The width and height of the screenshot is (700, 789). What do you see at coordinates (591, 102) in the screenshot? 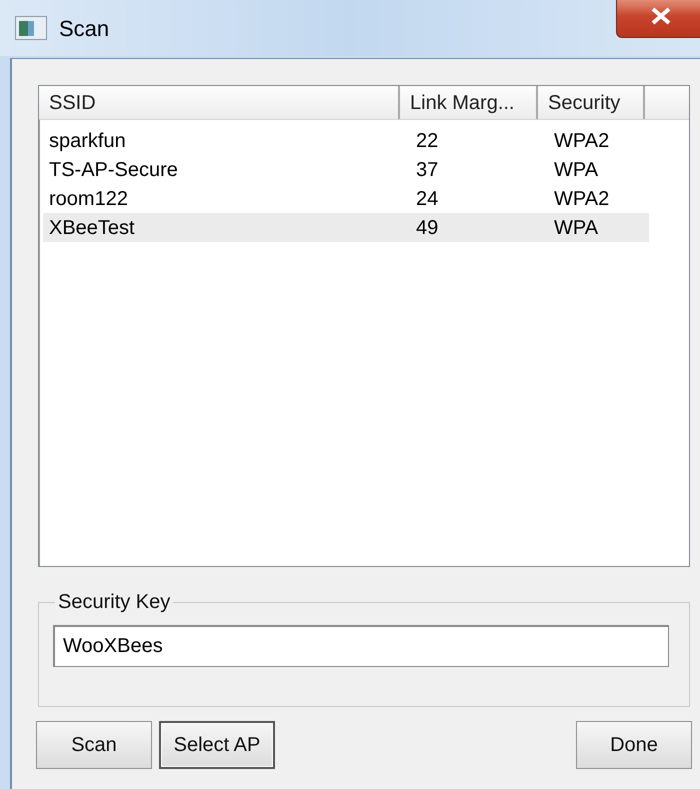
I see `column-header: Security` at bounding box center [591, 102].